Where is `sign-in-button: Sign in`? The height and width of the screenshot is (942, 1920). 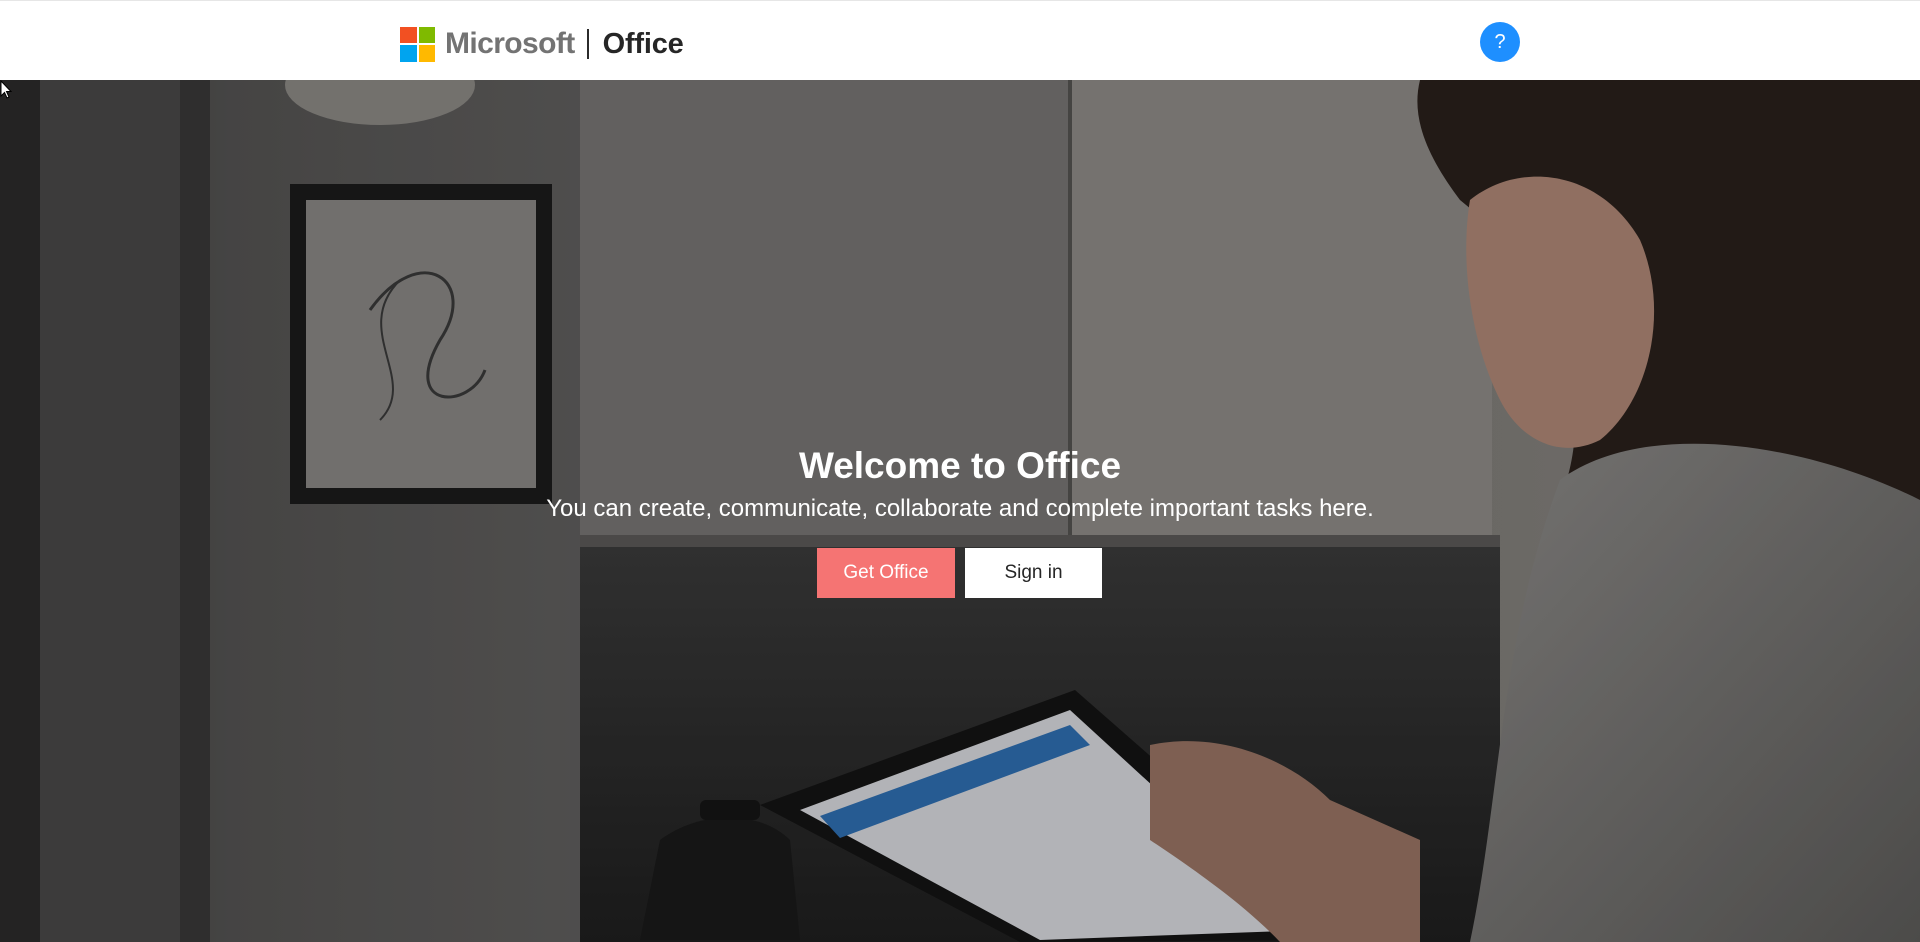
sign-in-button: Sign in is located at coordinates (1033, 573).